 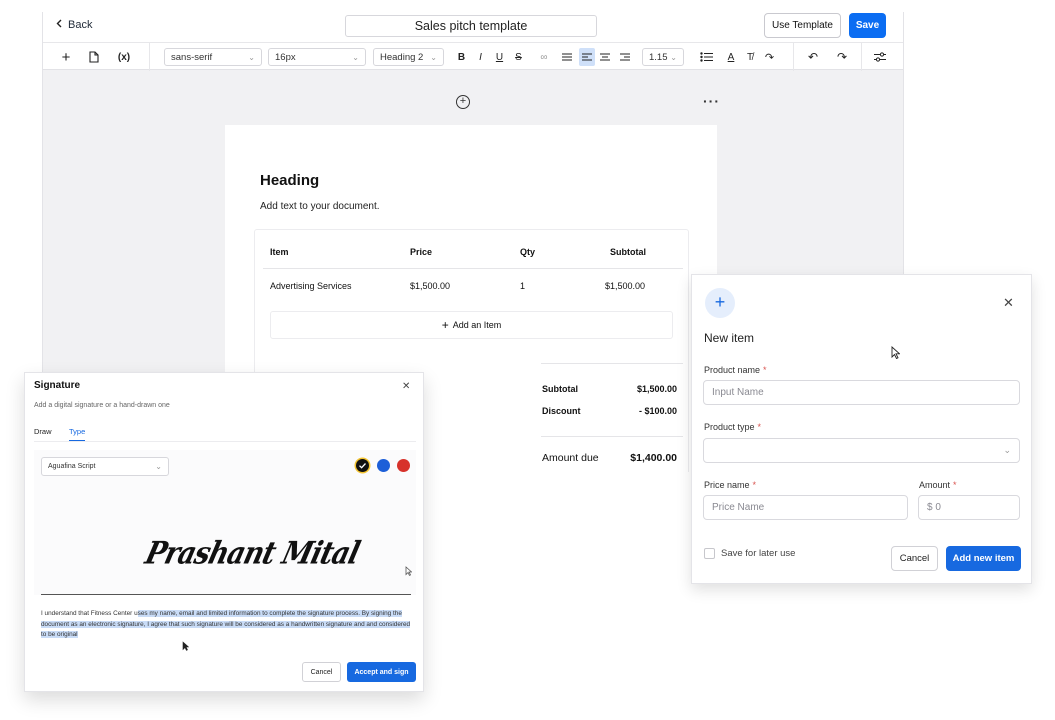 What do you see at coordinates (289, 180) in the screenshot?
I see `document-heading: Heading` at bounding box center [289, 180].